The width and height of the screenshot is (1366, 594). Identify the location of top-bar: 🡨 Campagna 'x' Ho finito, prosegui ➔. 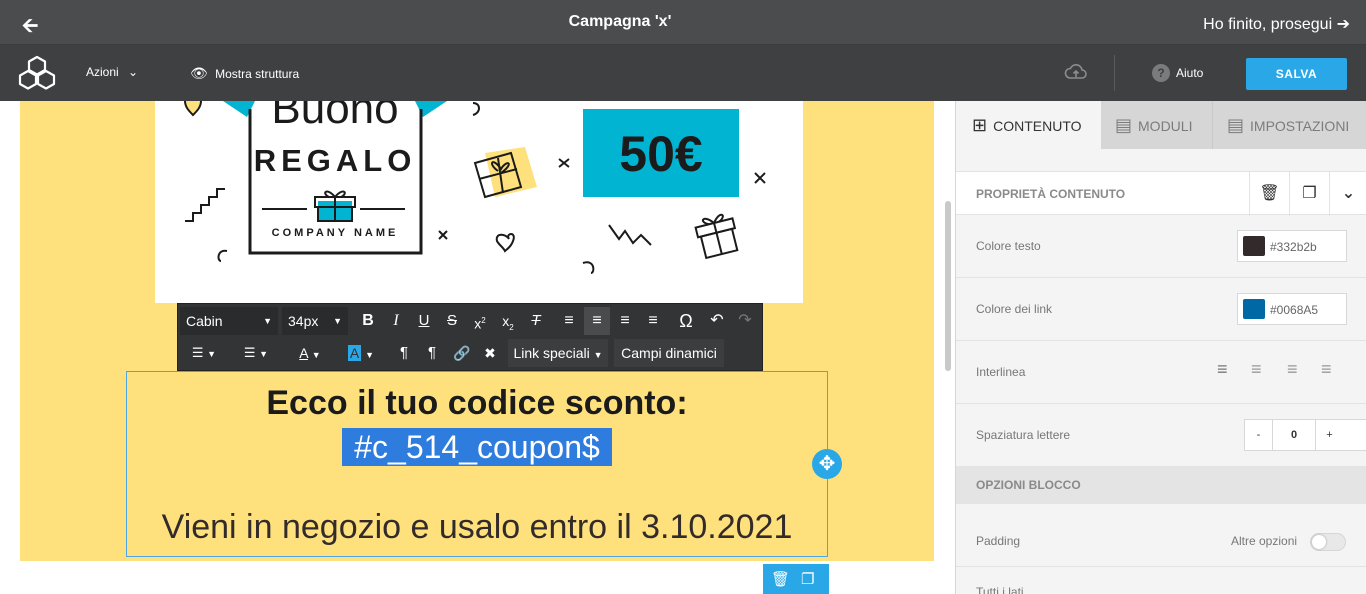
(683, 22).